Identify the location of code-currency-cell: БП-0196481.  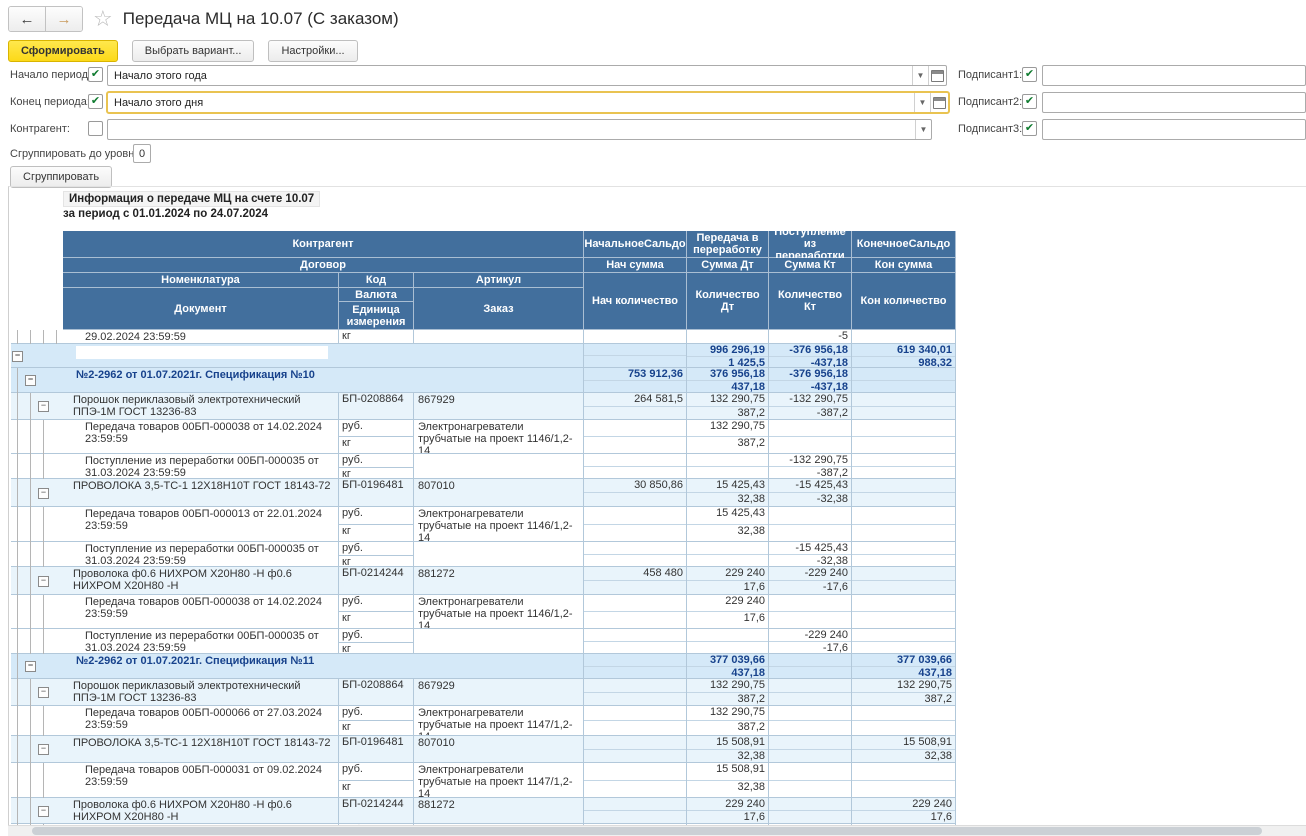
(376, 749).